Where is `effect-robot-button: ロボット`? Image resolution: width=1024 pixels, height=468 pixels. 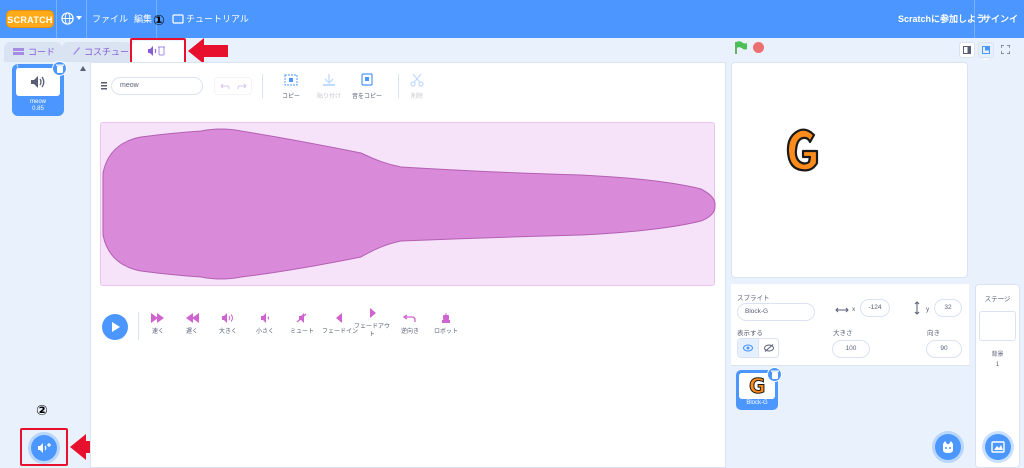
effect-robot-button: ロボット is located at coordinates (446, 324).